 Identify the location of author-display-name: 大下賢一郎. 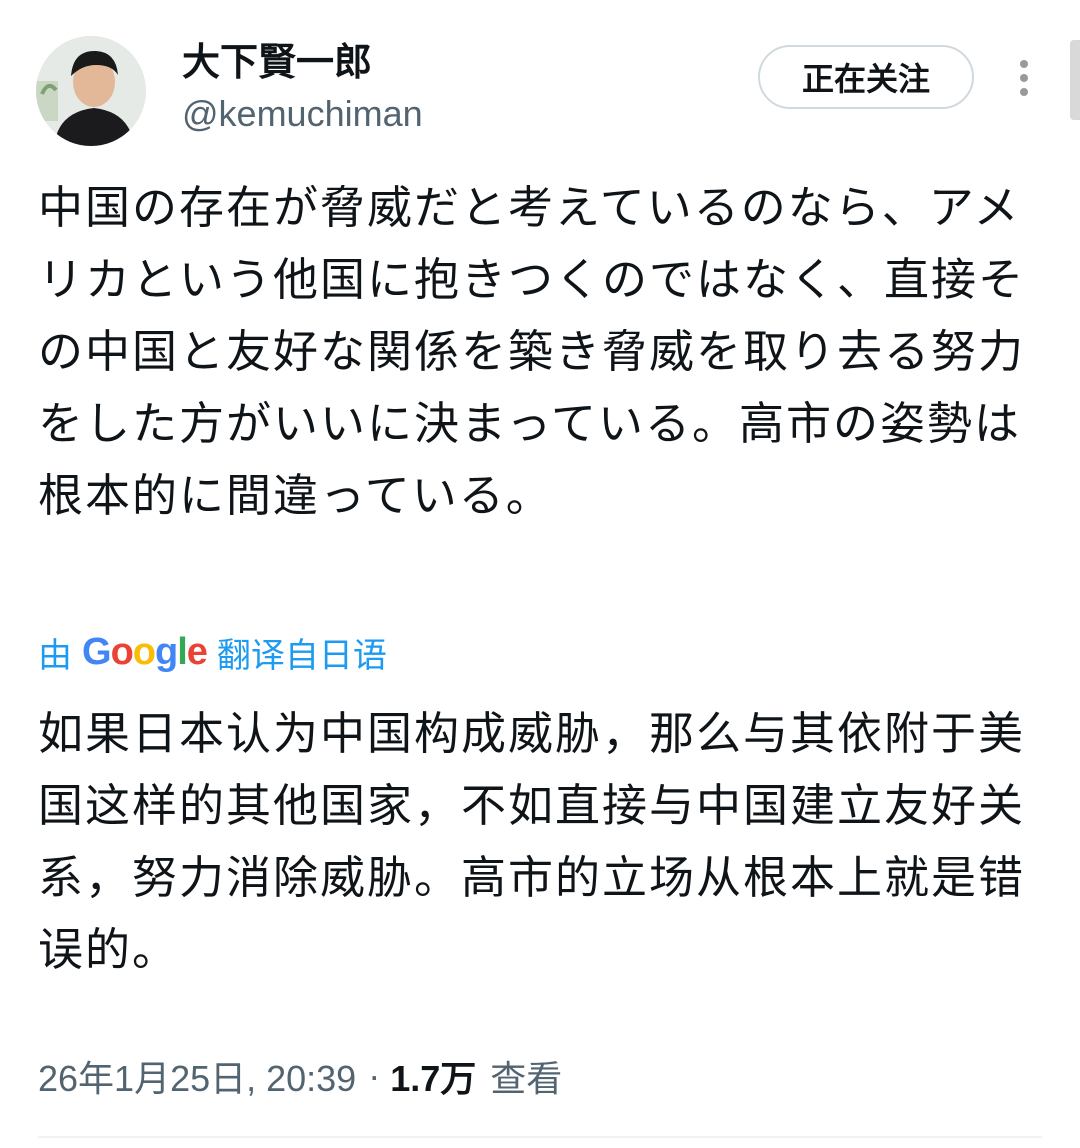
(277, 62).